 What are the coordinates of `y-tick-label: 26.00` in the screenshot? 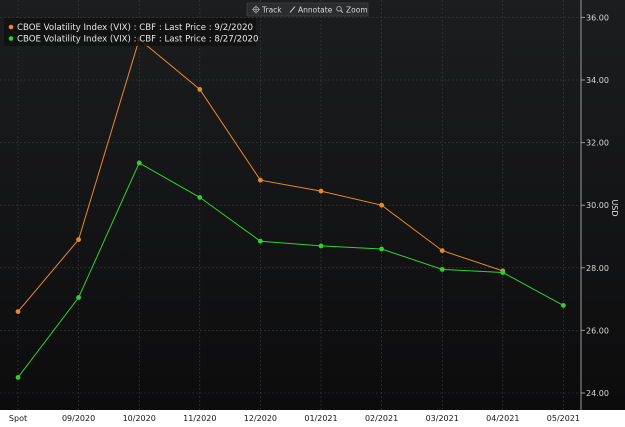 It's located at (597, 330).